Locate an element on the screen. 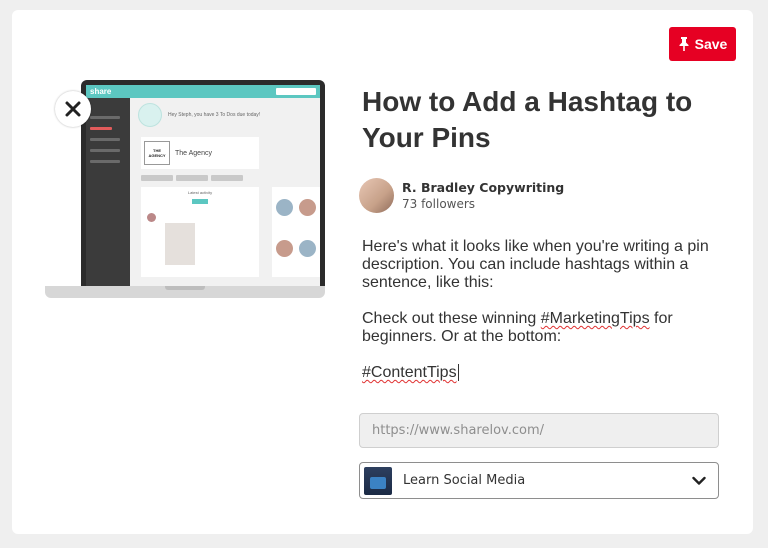  app-topbar: share is located at coordinates (203, 91).